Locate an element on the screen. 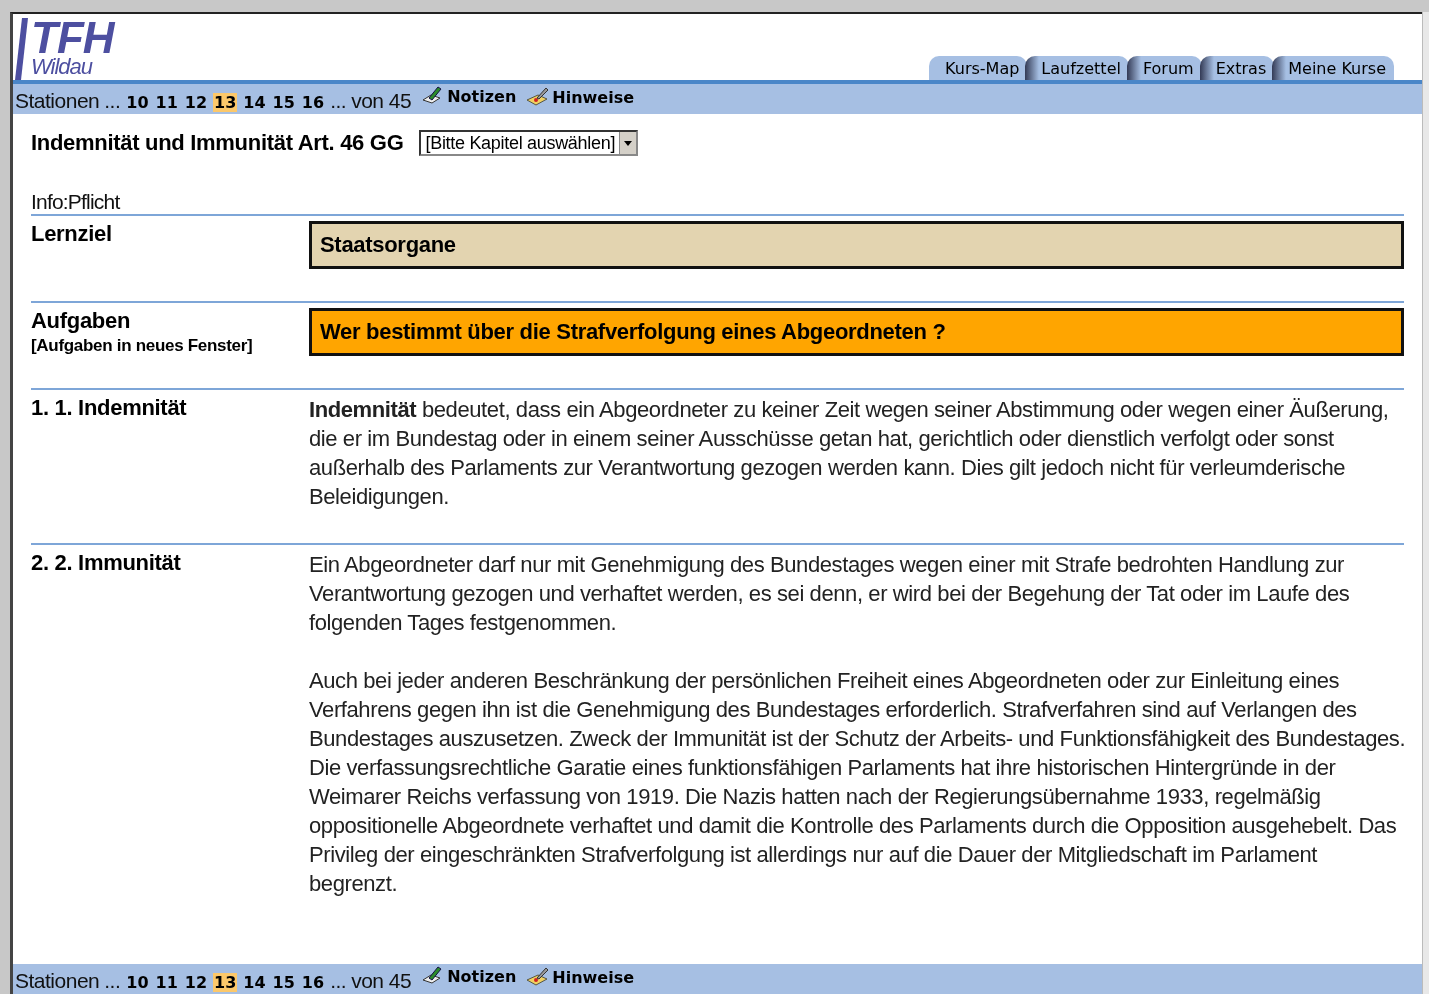 Image resolution: width=1429 pixels, height=994 pixels. highlight-box: Staatsorgane is located at coordinates (856, 245).